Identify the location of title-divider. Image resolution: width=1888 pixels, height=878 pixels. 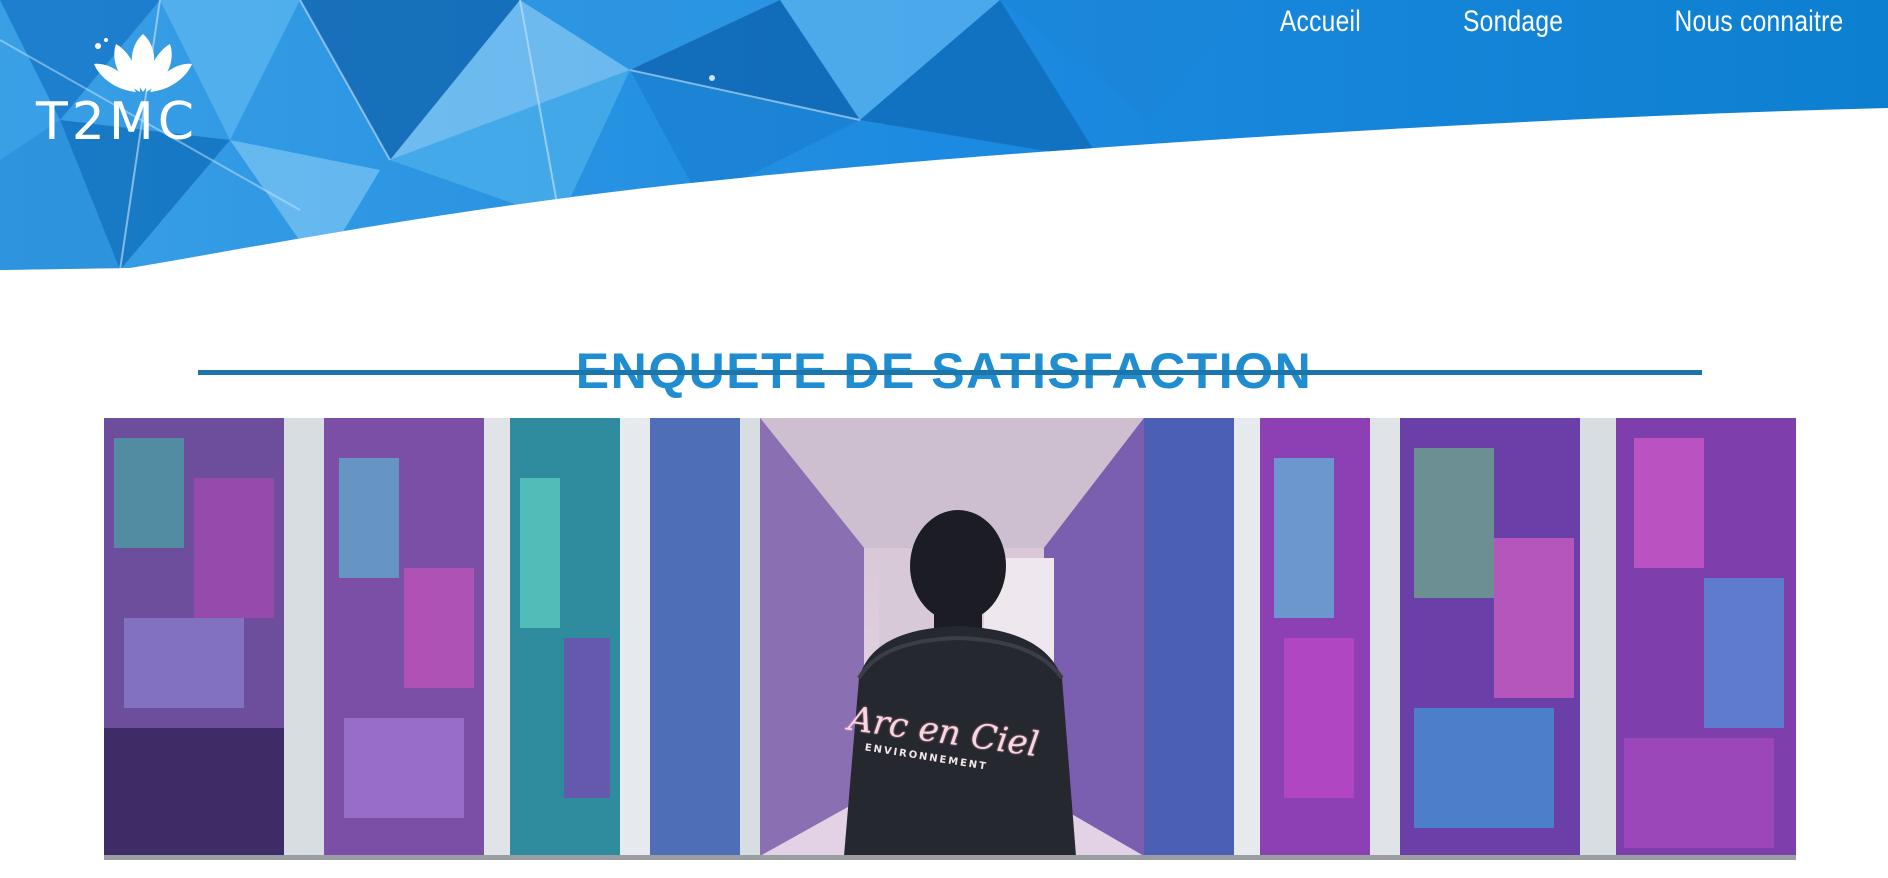
(950, 372).